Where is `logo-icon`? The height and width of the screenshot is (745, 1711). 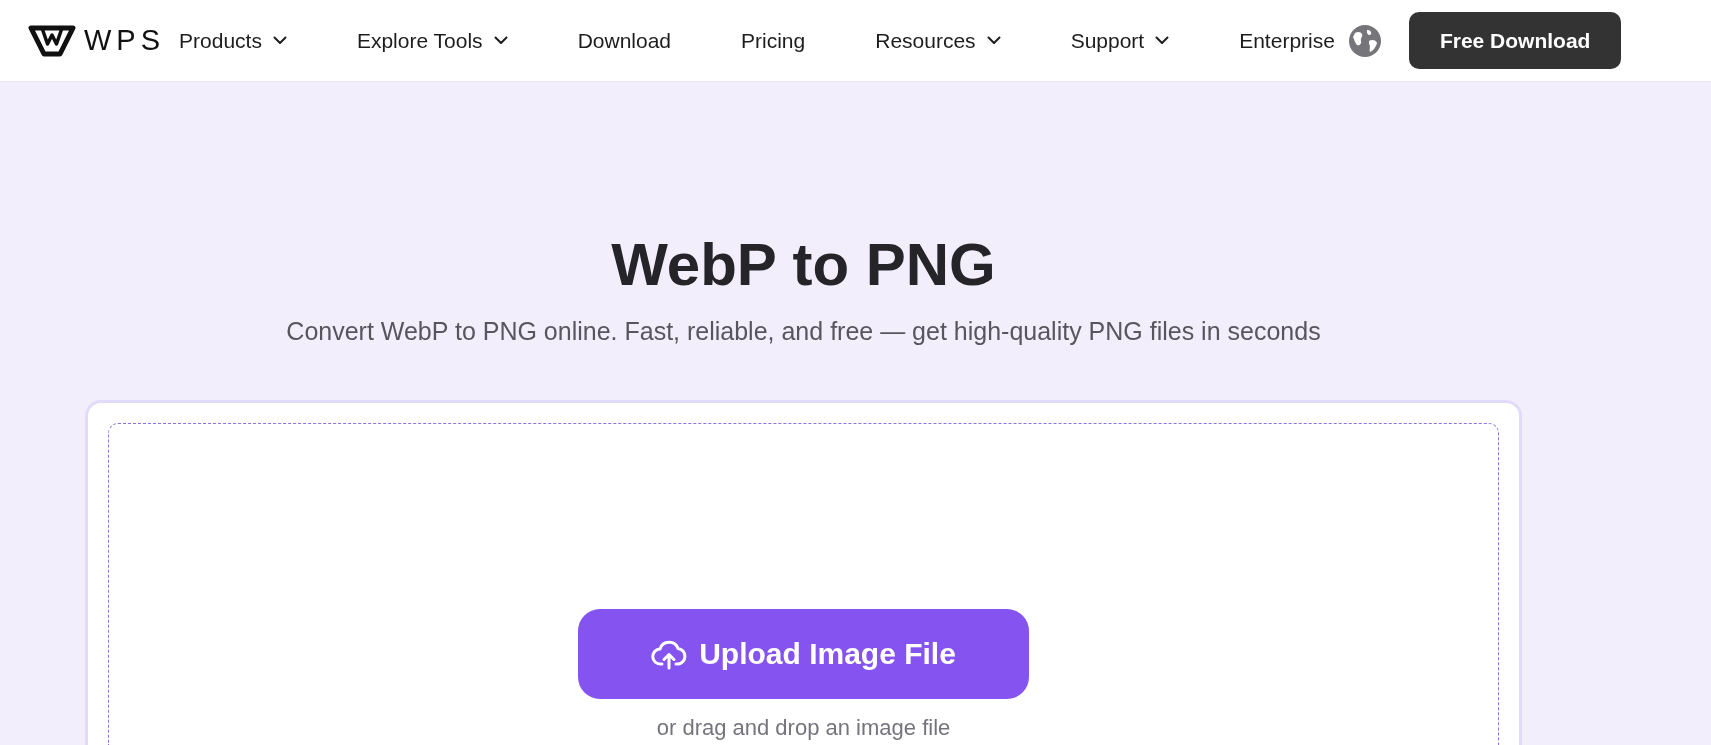
logo-icon is located at coordinates (52, 40).